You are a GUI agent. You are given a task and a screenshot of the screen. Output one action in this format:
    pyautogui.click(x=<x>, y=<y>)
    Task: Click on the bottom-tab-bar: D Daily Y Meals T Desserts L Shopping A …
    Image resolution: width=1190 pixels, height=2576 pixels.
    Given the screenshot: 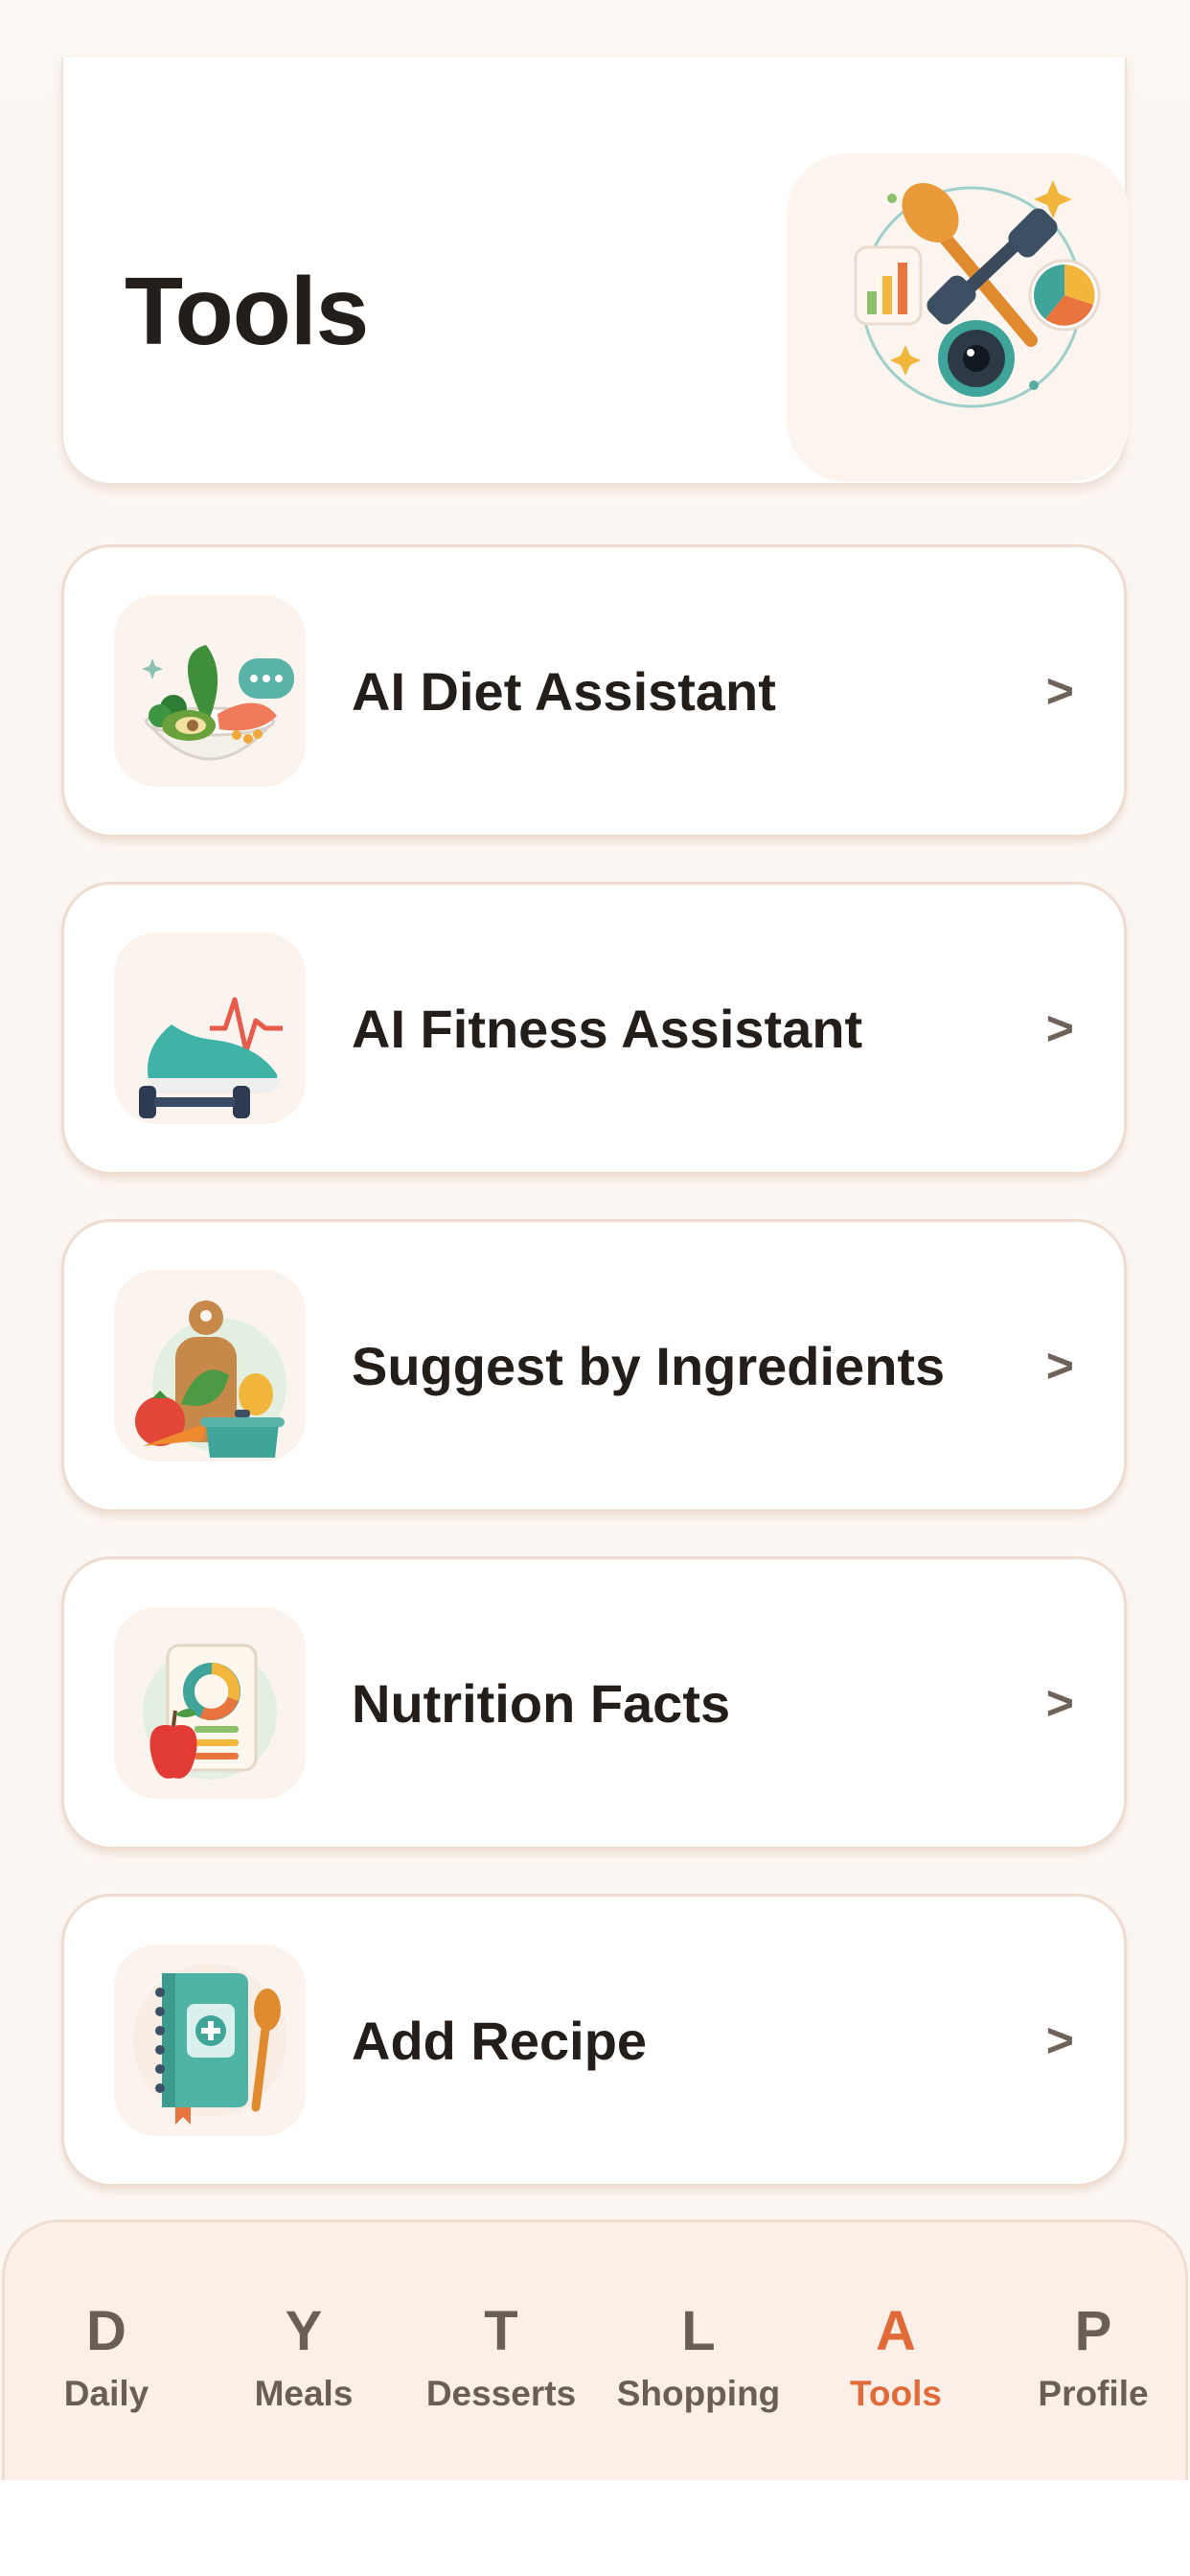 What is the action you would take?
    pyautogui.click(x=595, y=2350)
    